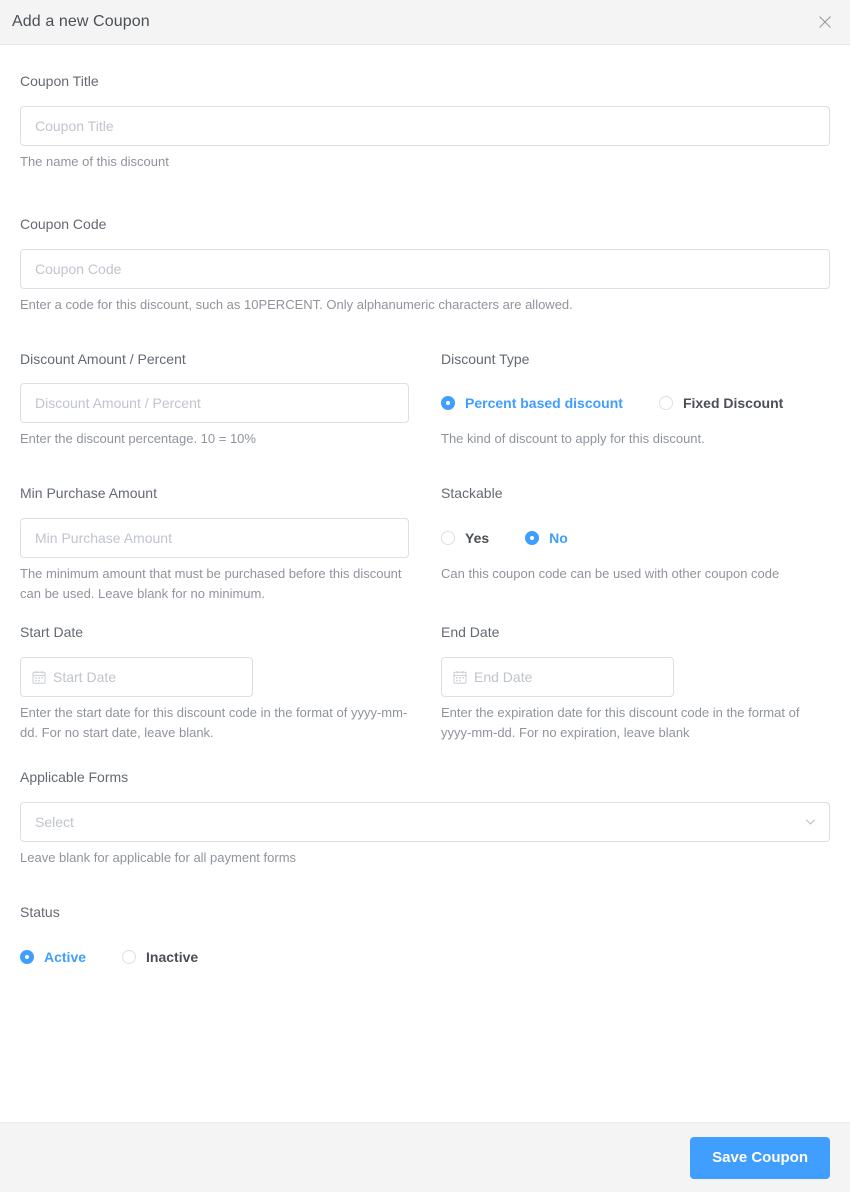  Describe the element at coordinates (118, 403) in the screenshot. I see `discount-amount-placeholder: Discount Amount / Percent` at that location.